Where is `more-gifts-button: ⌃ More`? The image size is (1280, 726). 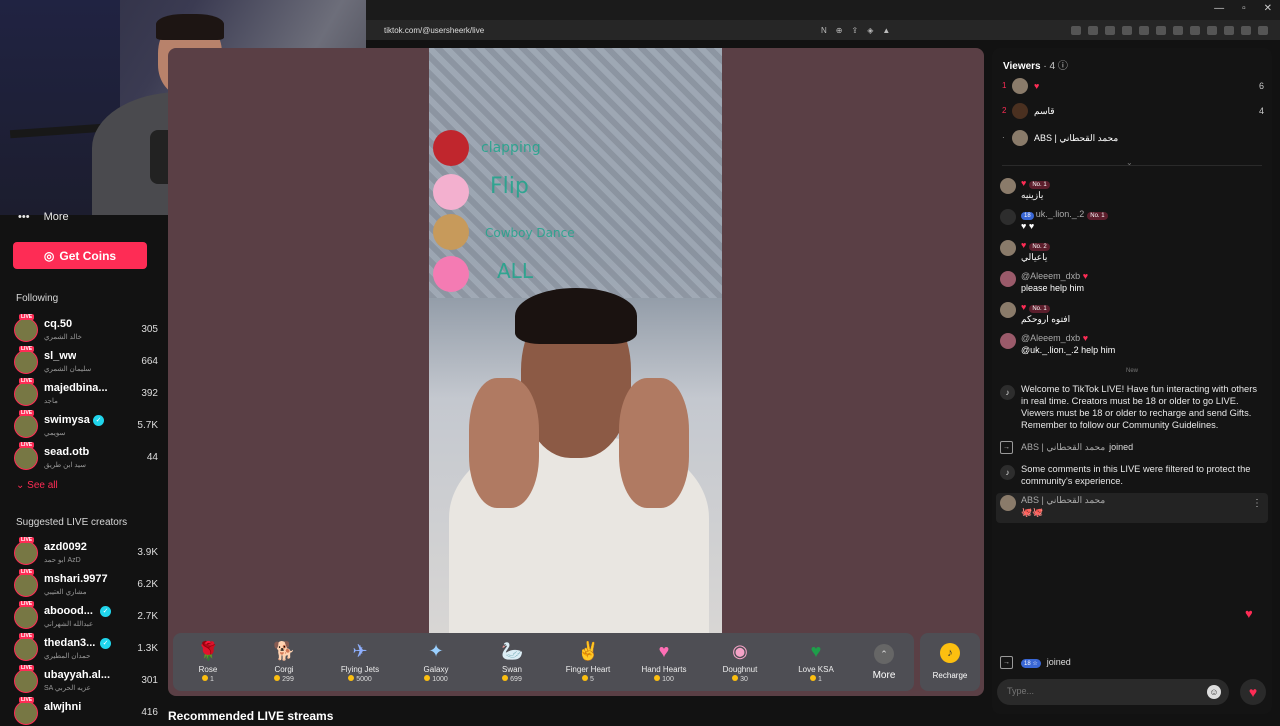
more-gifts-button: ⌃ More is located at coordinates (884, 663).